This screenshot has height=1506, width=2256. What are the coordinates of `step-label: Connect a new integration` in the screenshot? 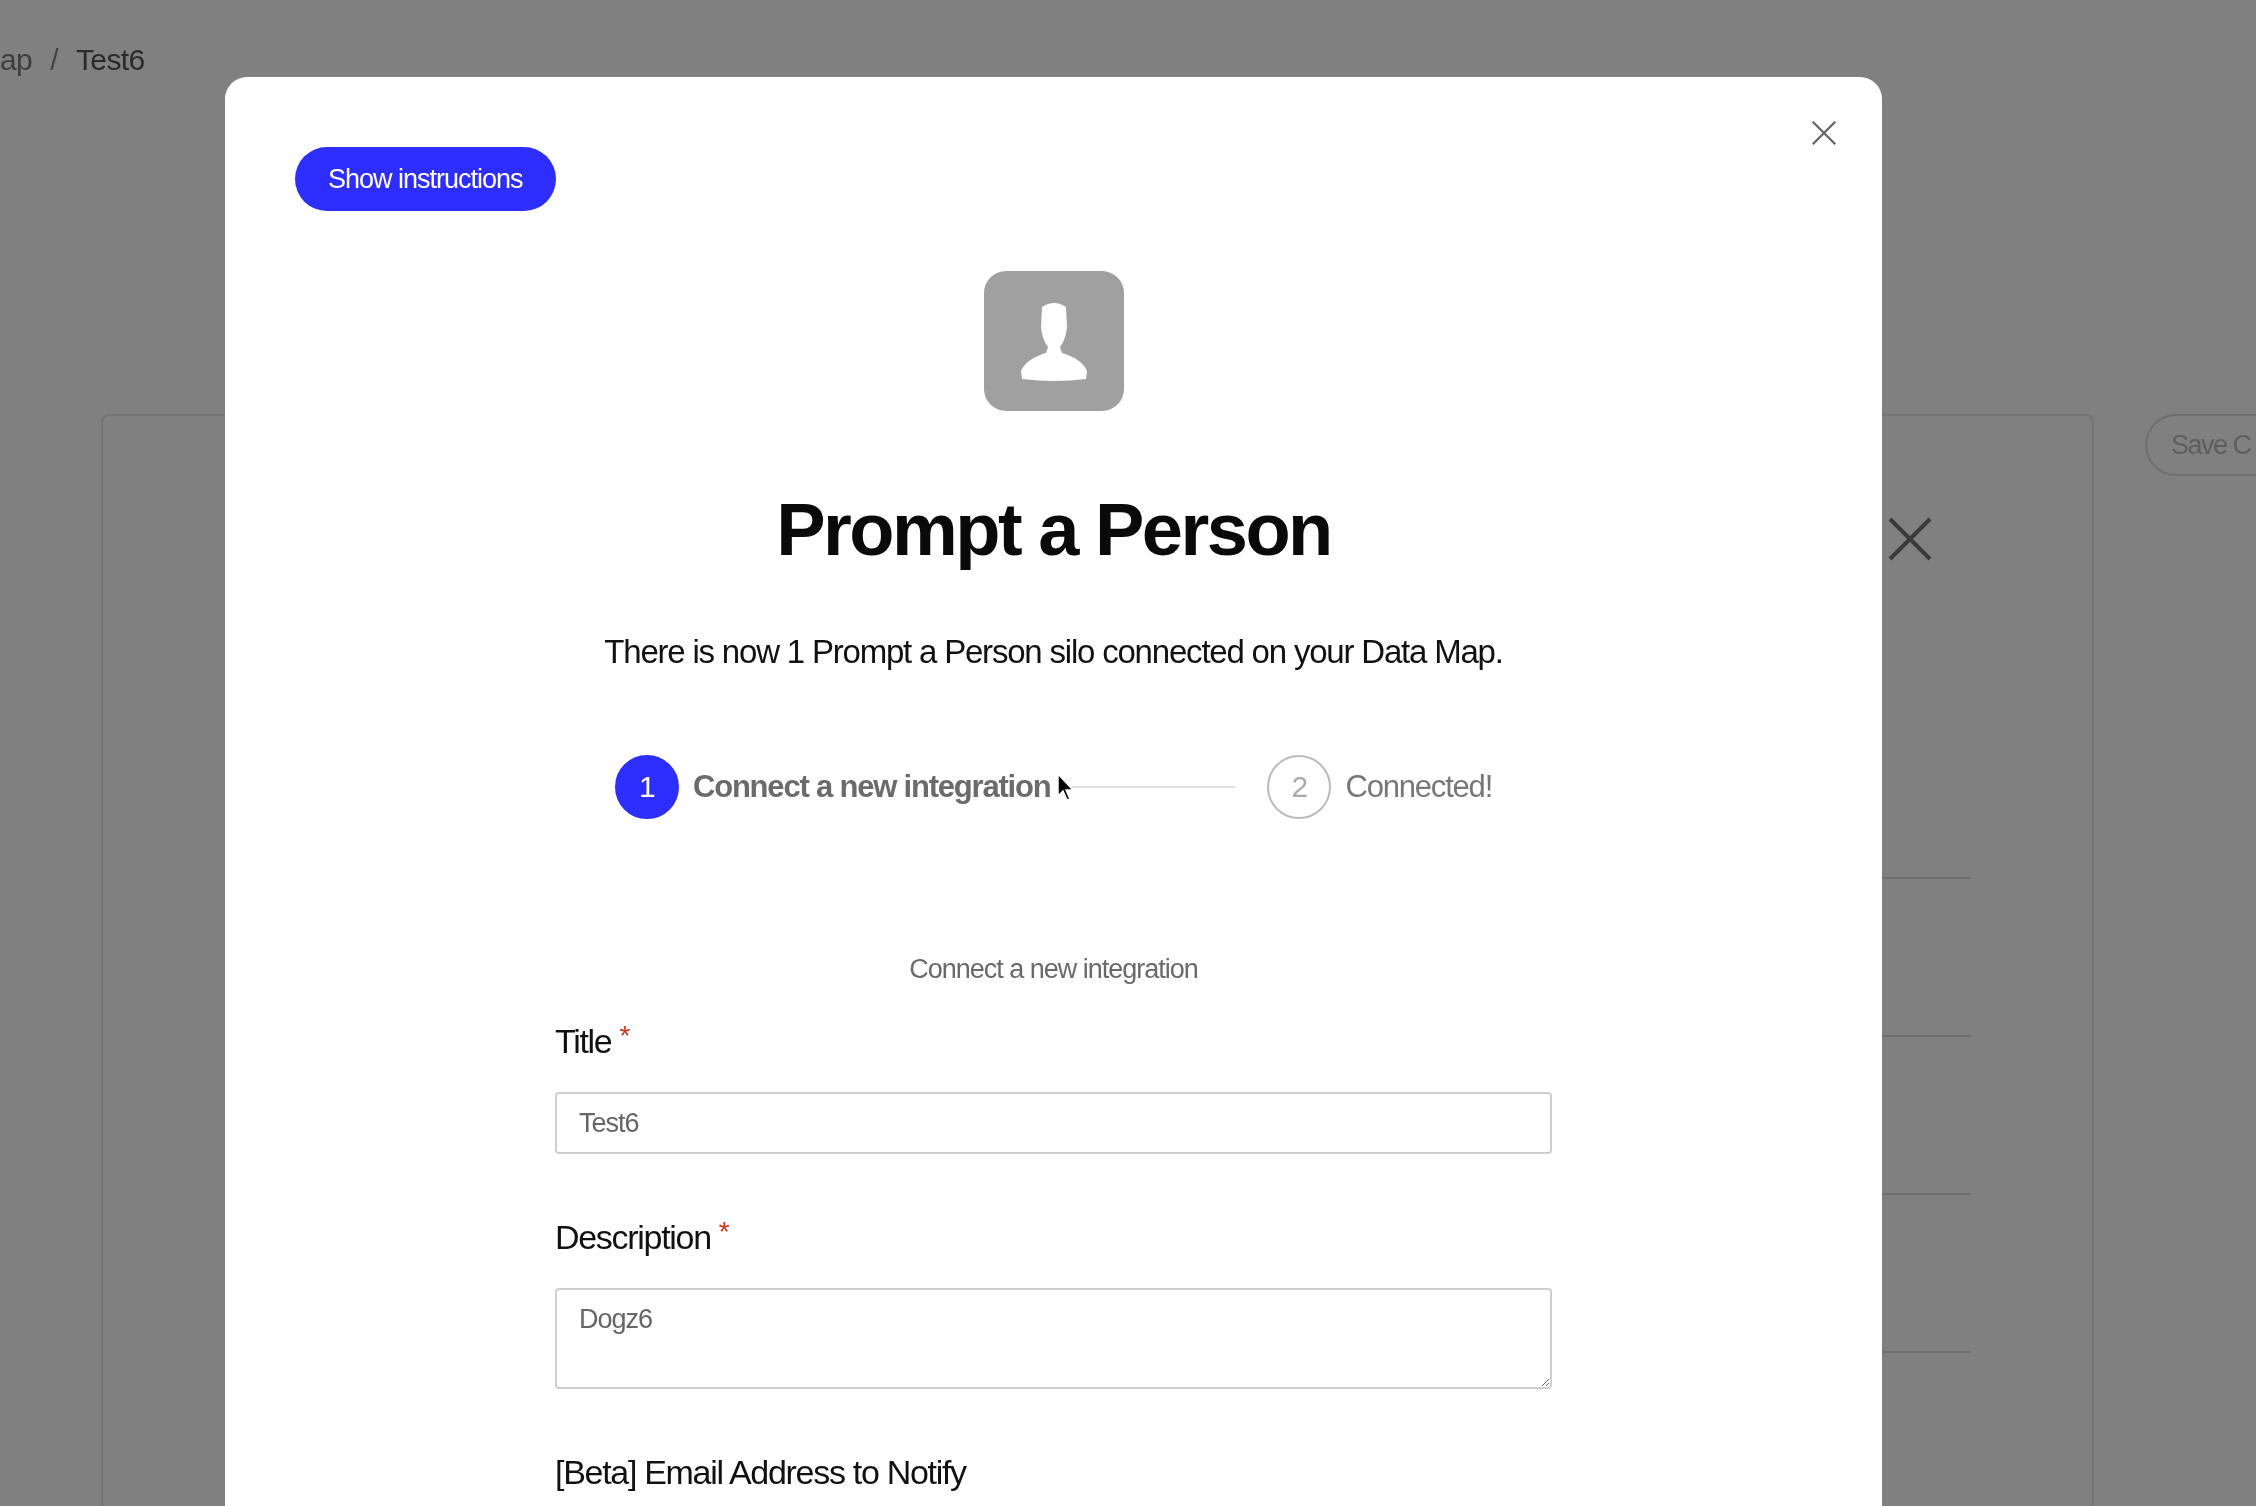 It's located at (871, 787).